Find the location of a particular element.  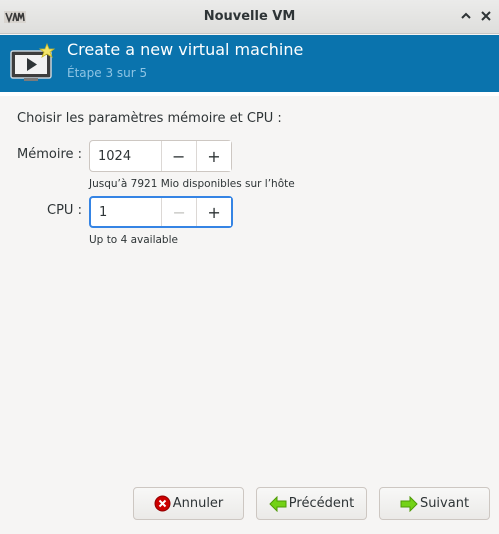

forward-button: Suivant is located at coordinates (434, 503).